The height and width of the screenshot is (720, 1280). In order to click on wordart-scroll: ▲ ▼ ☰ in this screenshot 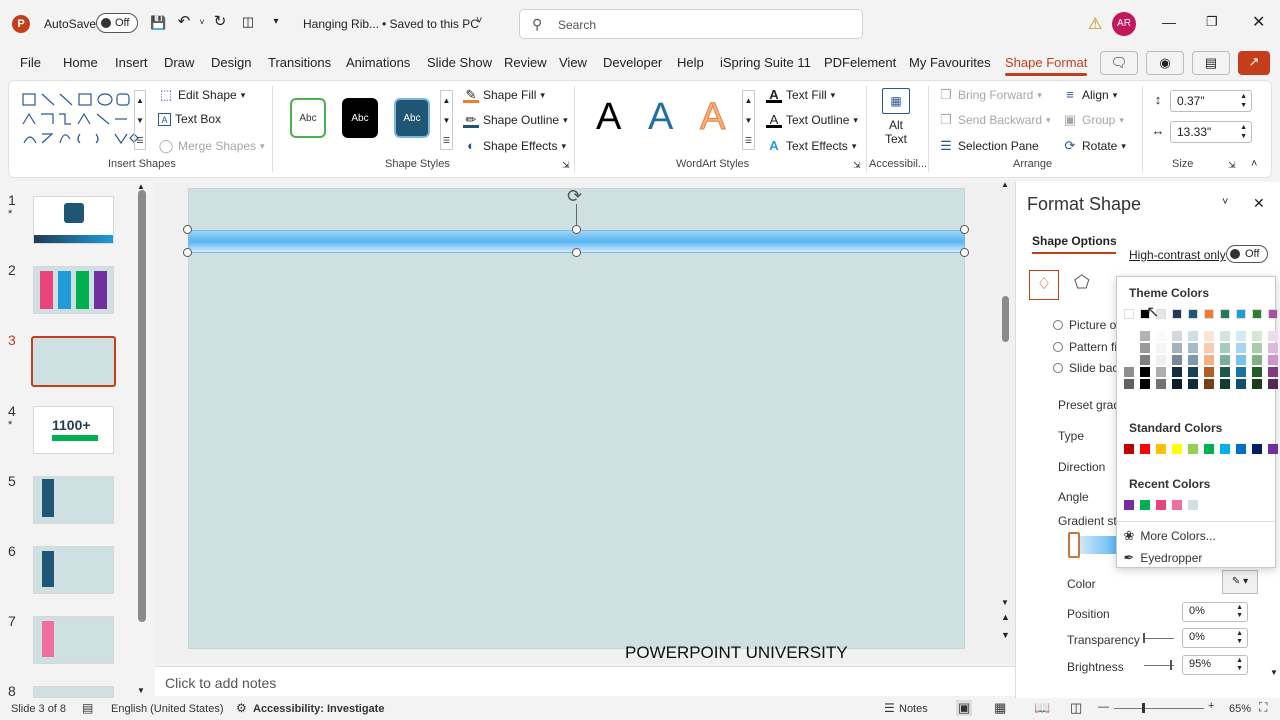, I will do `click(748, 120)`.